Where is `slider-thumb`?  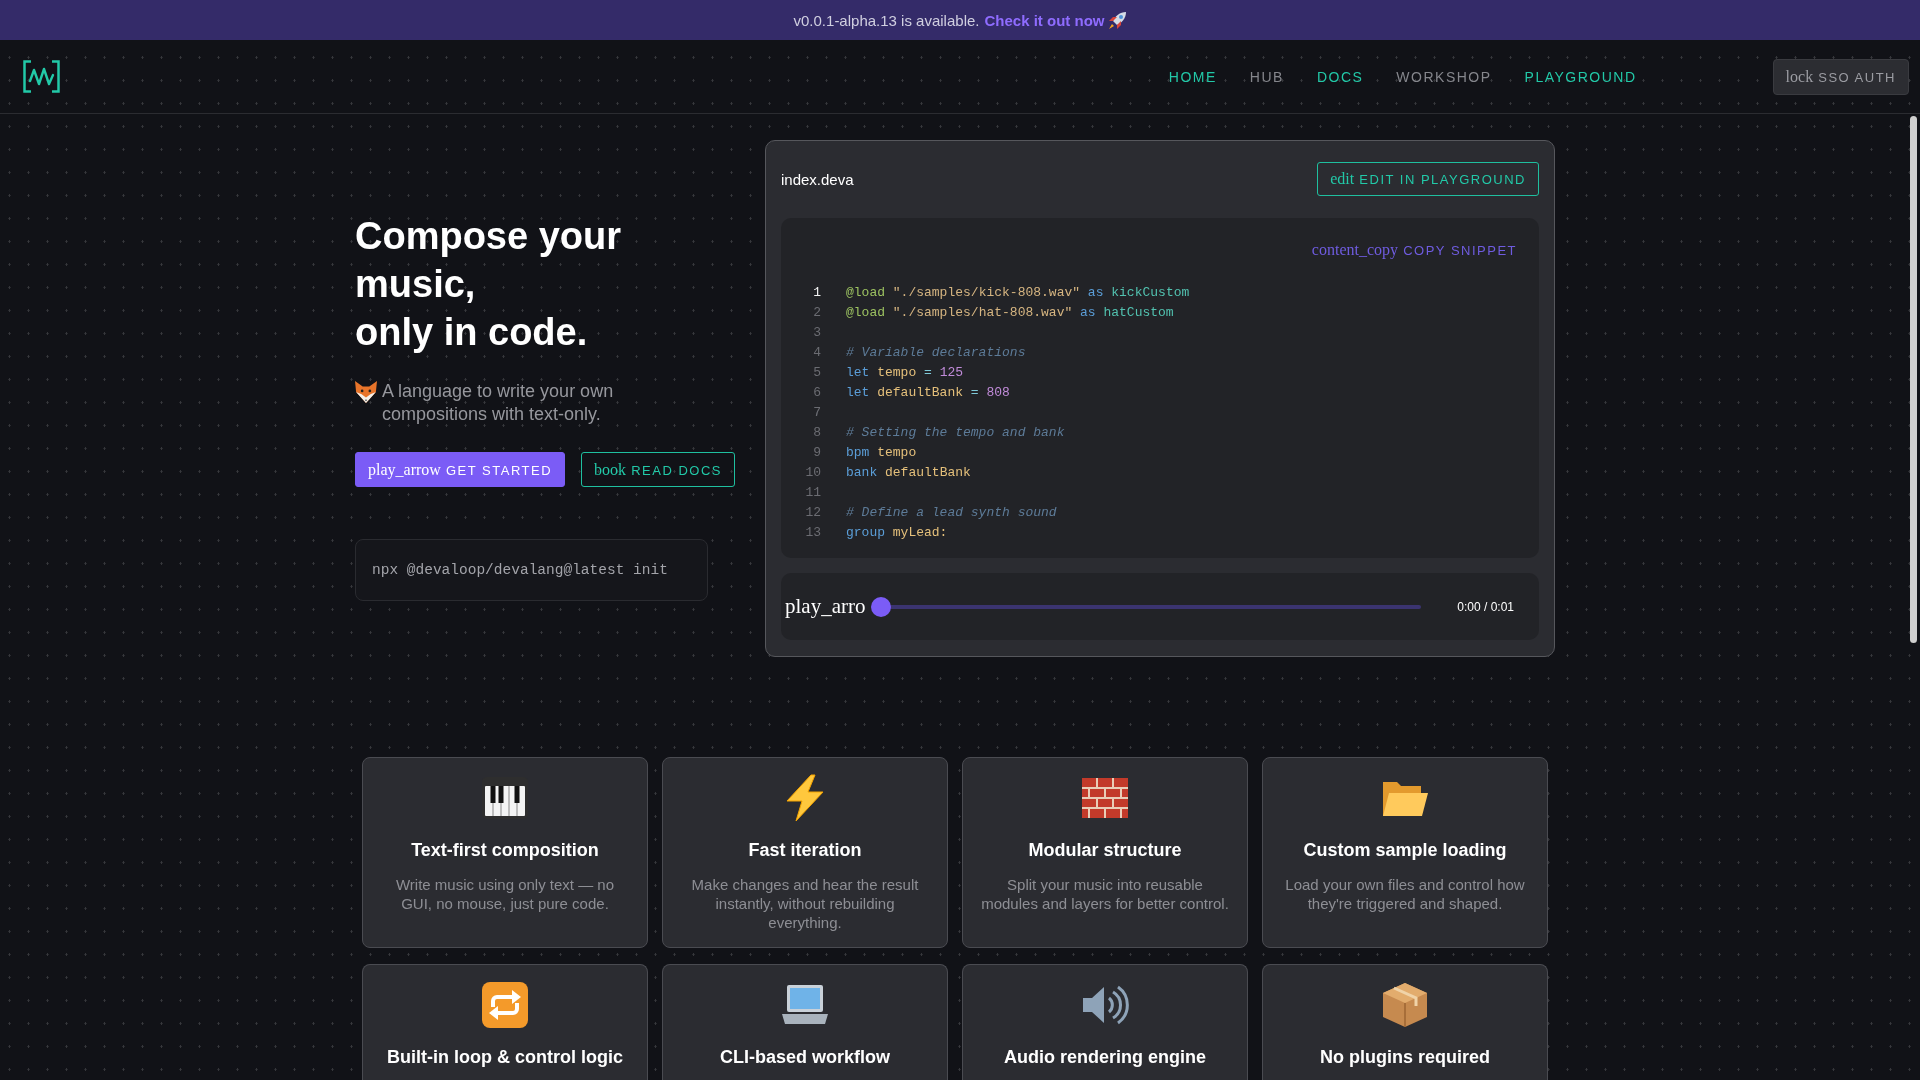 slider-thumb is located at coordinates (881, 606).